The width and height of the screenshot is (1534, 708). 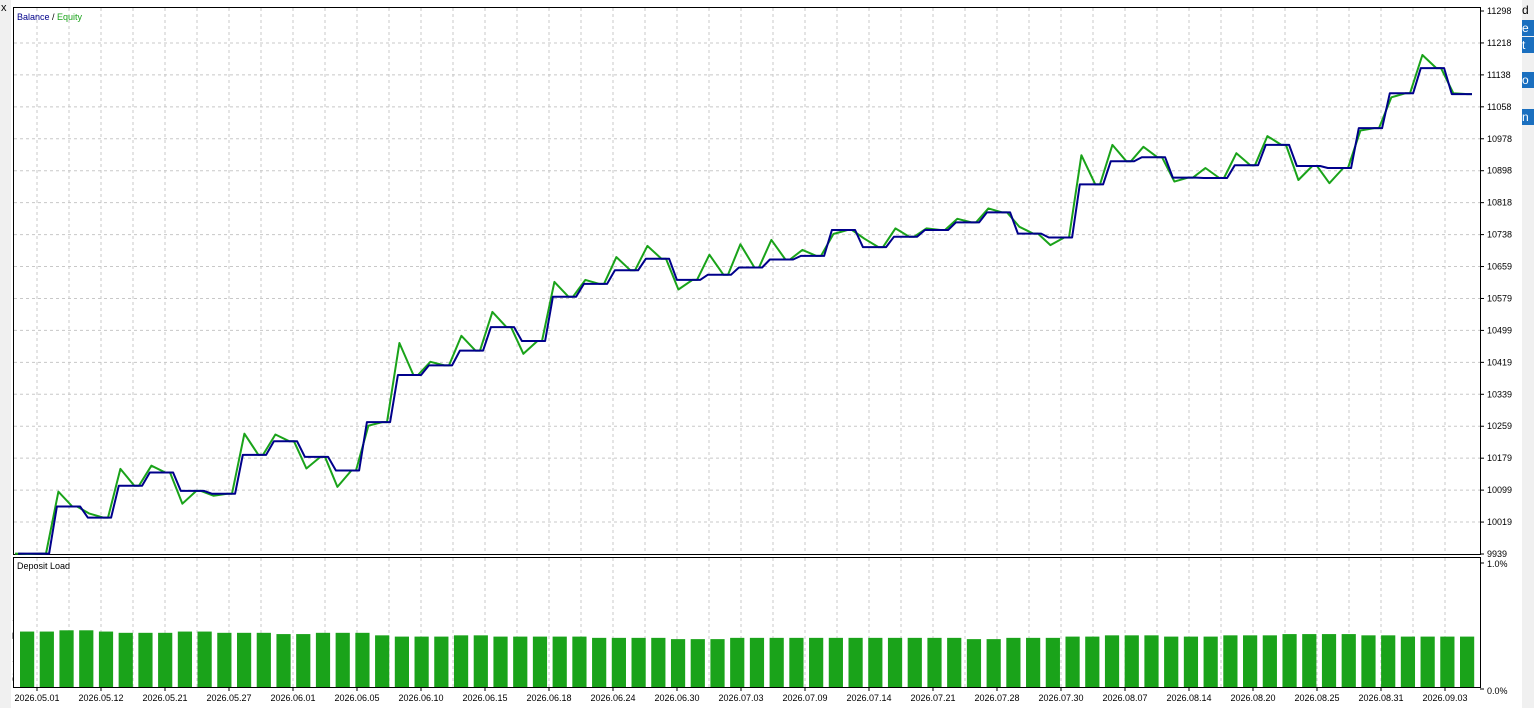 I want to click on y-tick-label: 11298, so click(x=1499, y=11).